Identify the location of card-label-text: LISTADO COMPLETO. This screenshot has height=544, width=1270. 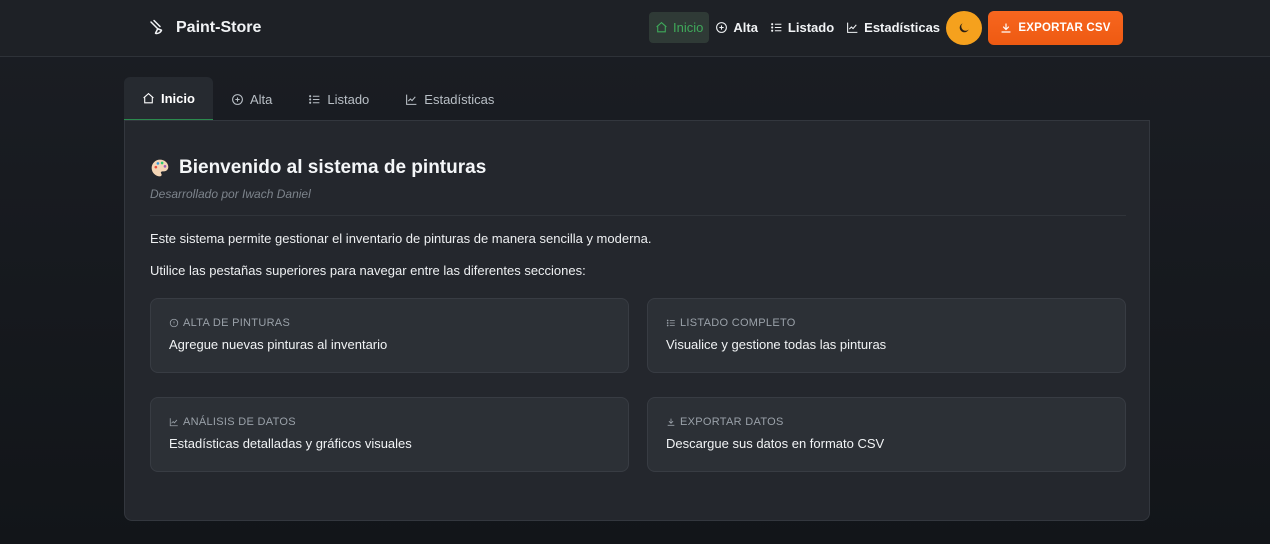
(738, 323).